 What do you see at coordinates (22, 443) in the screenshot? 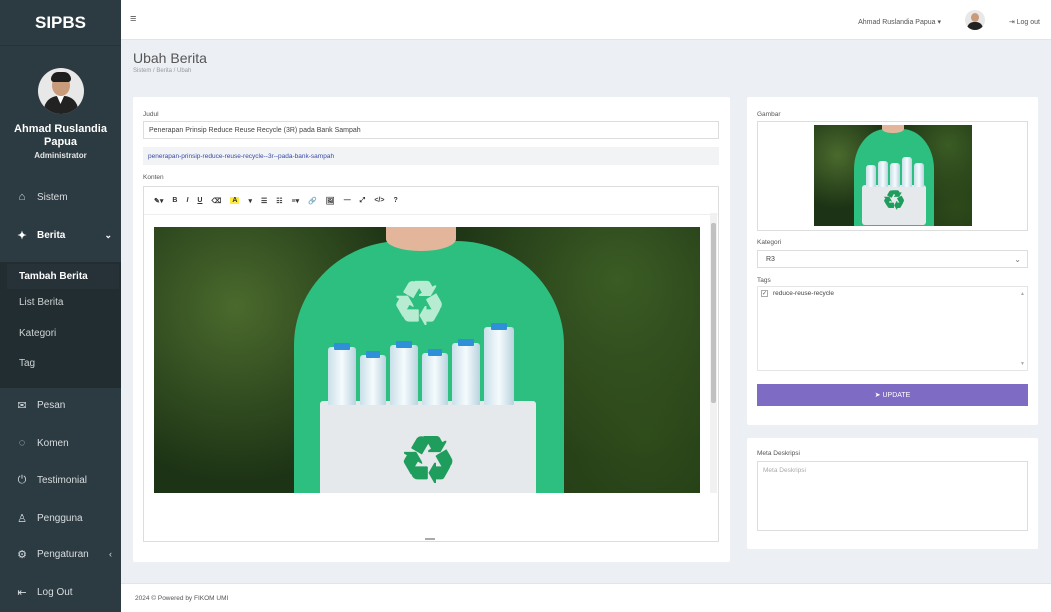
I see `comment-icon: ◌` at bounding box center [22, 443].